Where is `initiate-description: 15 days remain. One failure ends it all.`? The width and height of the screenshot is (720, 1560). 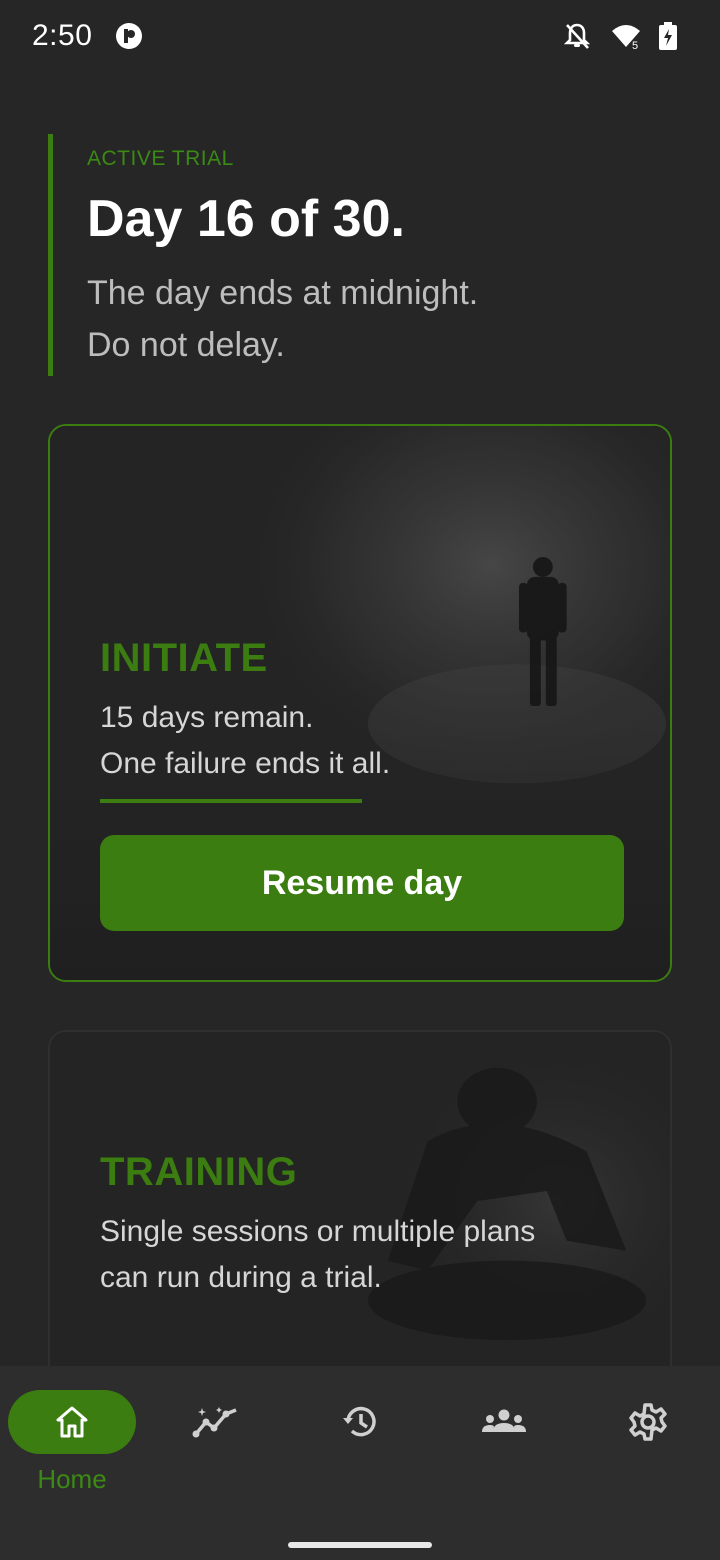 initiate-description: 15 days remain. One failure ends it all. is located at coordinates (361, 741).